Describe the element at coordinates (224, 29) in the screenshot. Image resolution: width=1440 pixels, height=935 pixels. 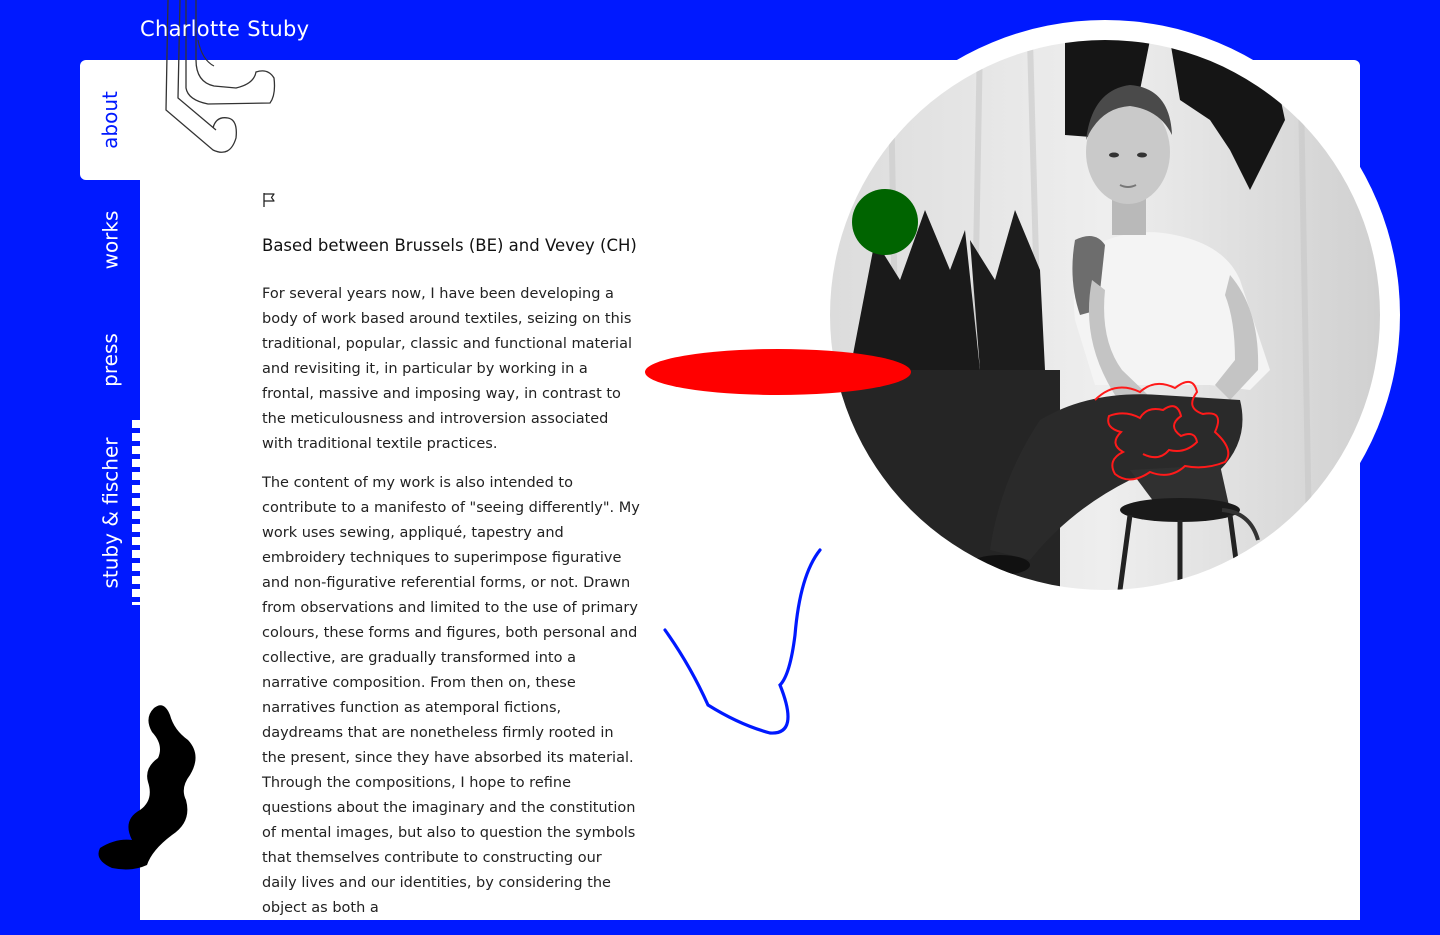
I see `site-title: Charlotte Stuby` at that location.